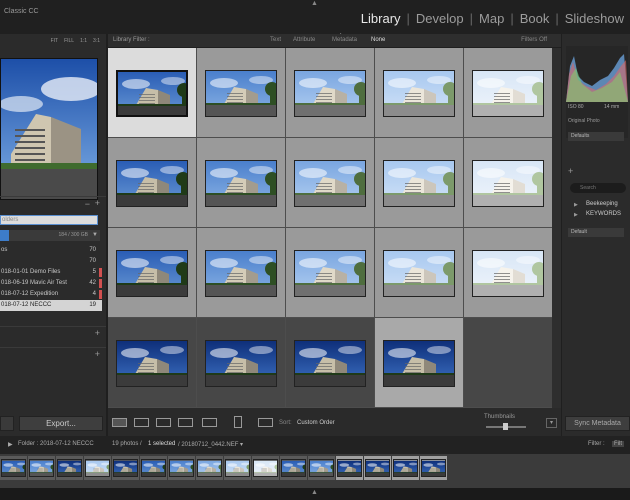 This screenshot has height=500, width=630. Describe the element at coordinates (51, 305) in the screenshot. I see `folder-row-selected: 018-07-12 NECCC 19` at that location.